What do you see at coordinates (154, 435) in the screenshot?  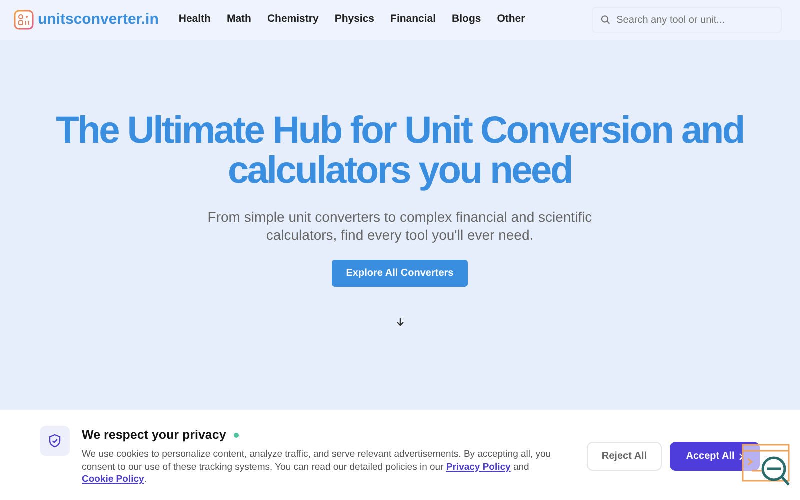 I see `banner-title: We respect your privacy` at bounding box center [154, 435].